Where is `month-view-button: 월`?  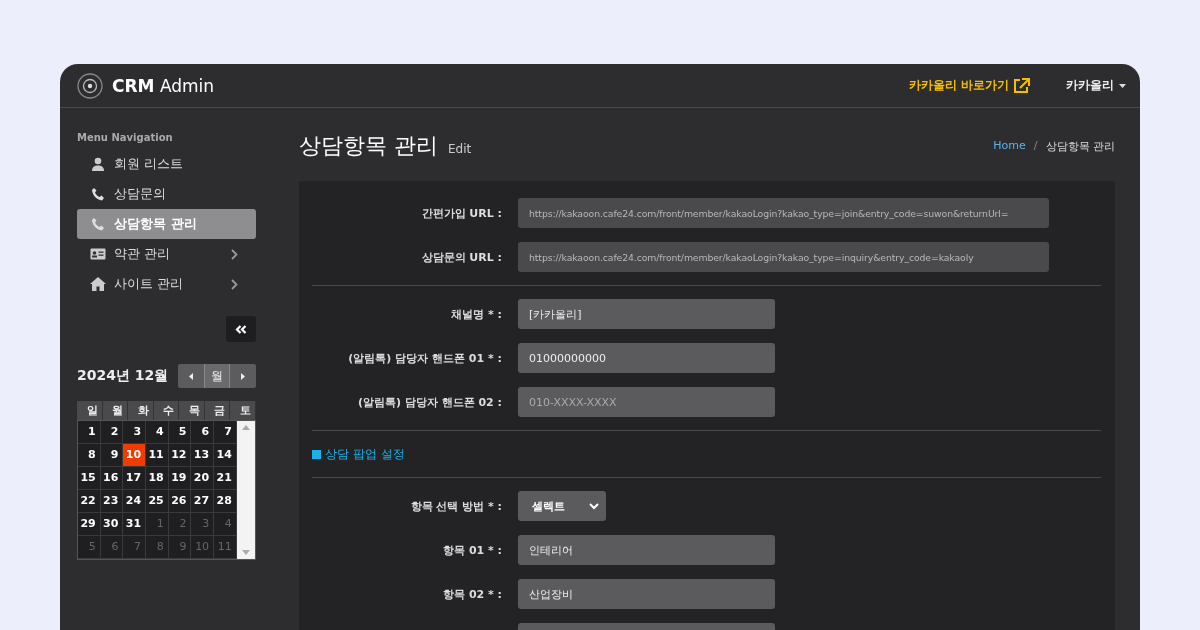 month-view-button: 월 is located at coordinates (217, 376).